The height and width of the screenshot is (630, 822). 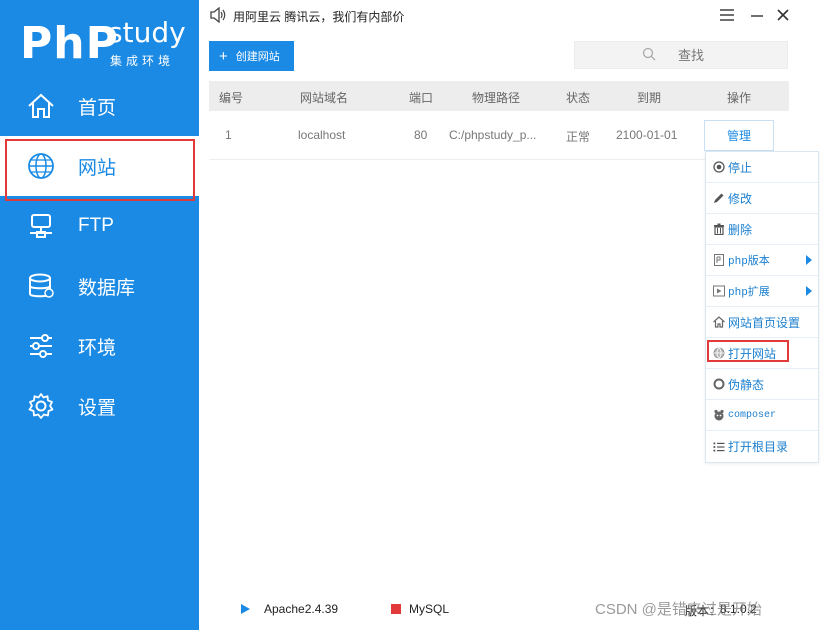 I want to click on menu-item-php-version: php版本, so click(x=762, y=260).